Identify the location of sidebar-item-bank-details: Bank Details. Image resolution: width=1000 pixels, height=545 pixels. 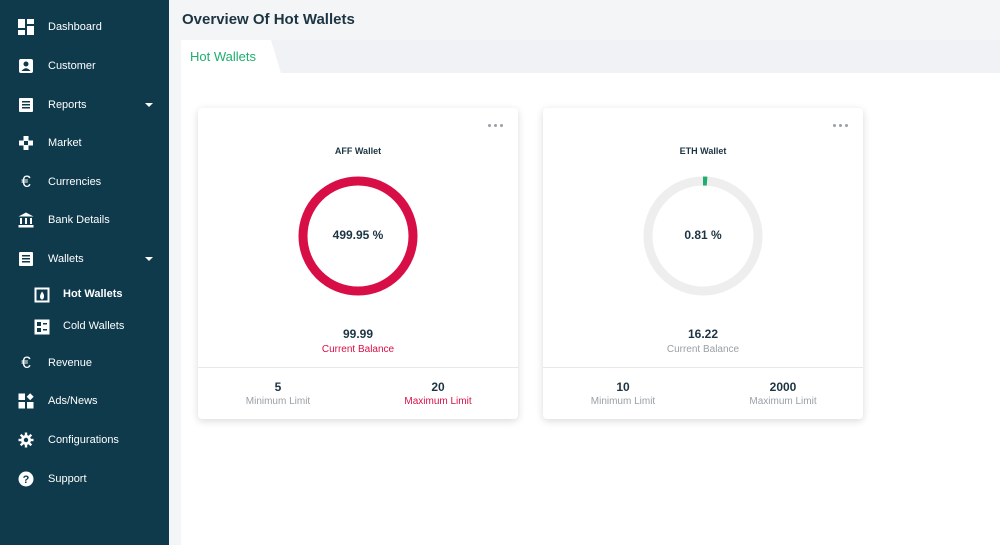
(84, 220).